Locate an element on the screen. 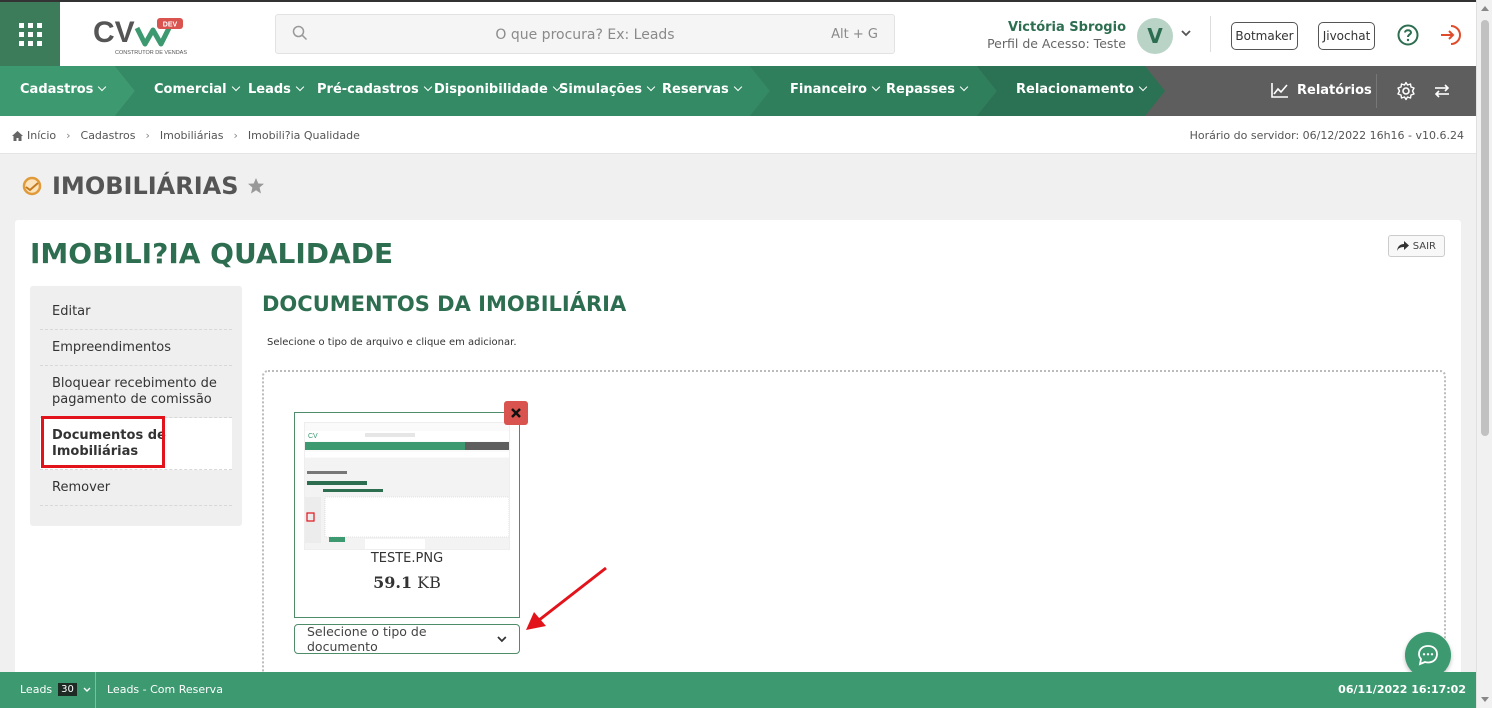 This screenshot has width=1492, height=708. help-icon is located at coordinates (1408, 35).